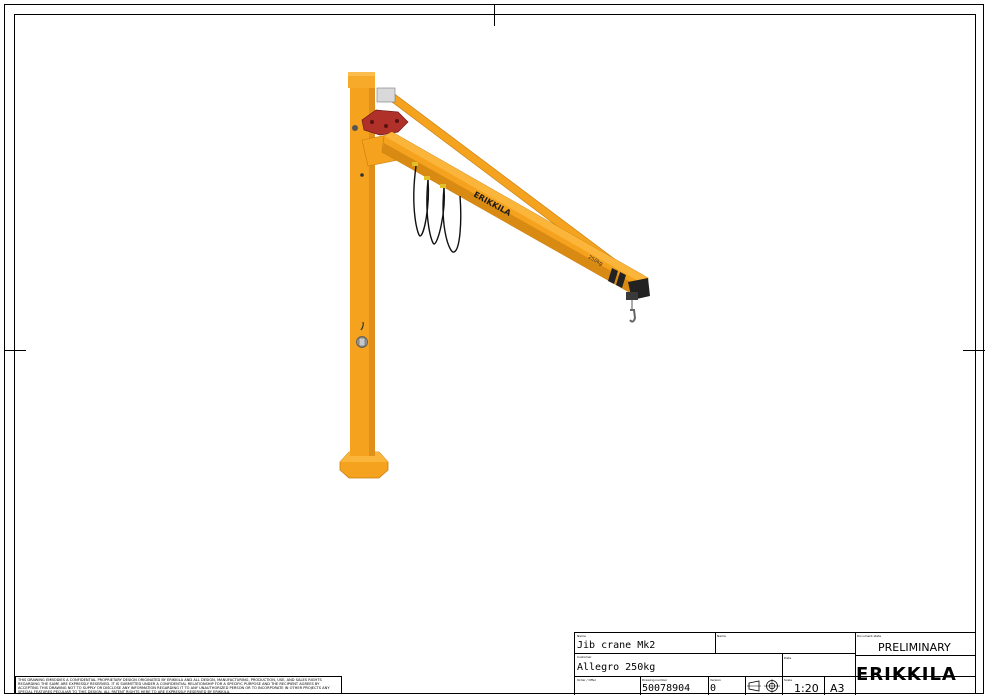 This screenshot has width=989, height=699. Describe the element at coordinates (586, 680) in the screenshot. I see `order-label: Order / Offer` at that location.